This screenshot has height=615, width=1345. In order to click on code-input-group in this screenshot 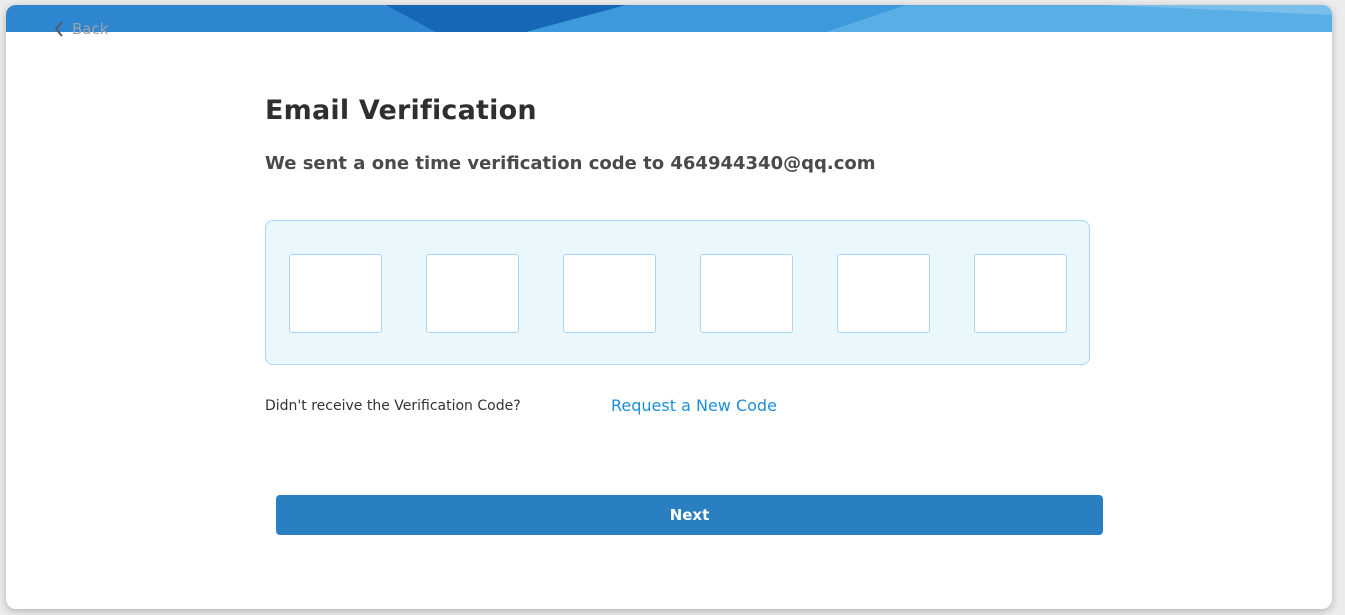, I will do `click(677, 292)`.